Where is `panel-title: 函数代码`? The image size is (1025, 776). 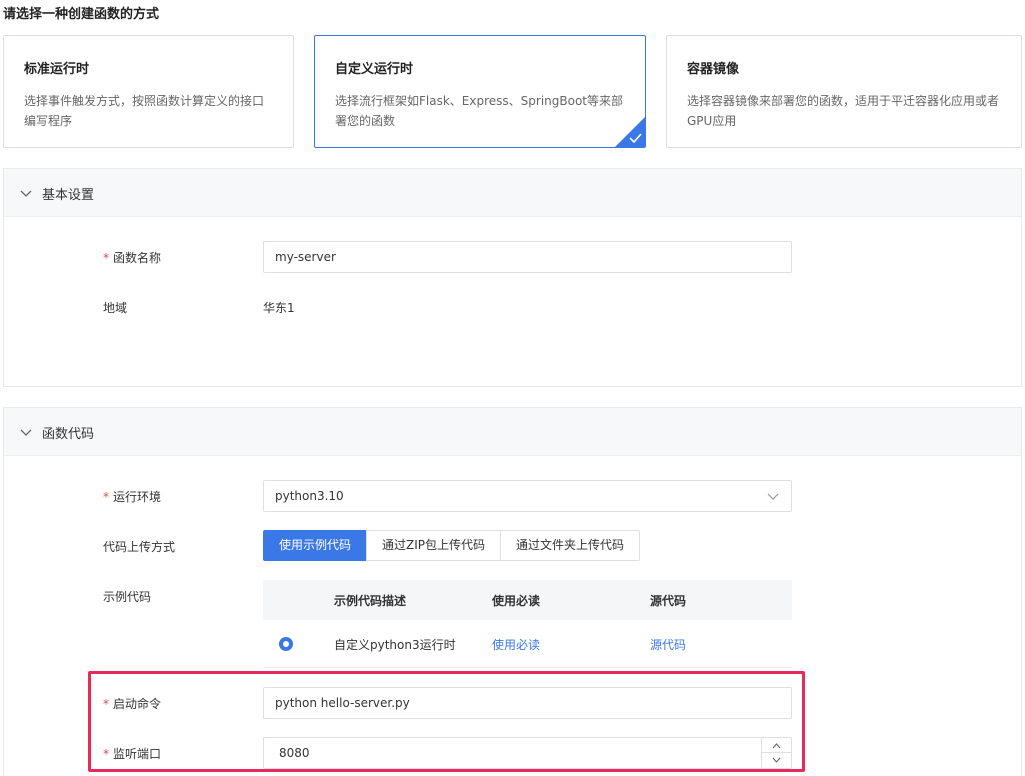
panel-title: 函数代码 is located at coordinates (68, 434).